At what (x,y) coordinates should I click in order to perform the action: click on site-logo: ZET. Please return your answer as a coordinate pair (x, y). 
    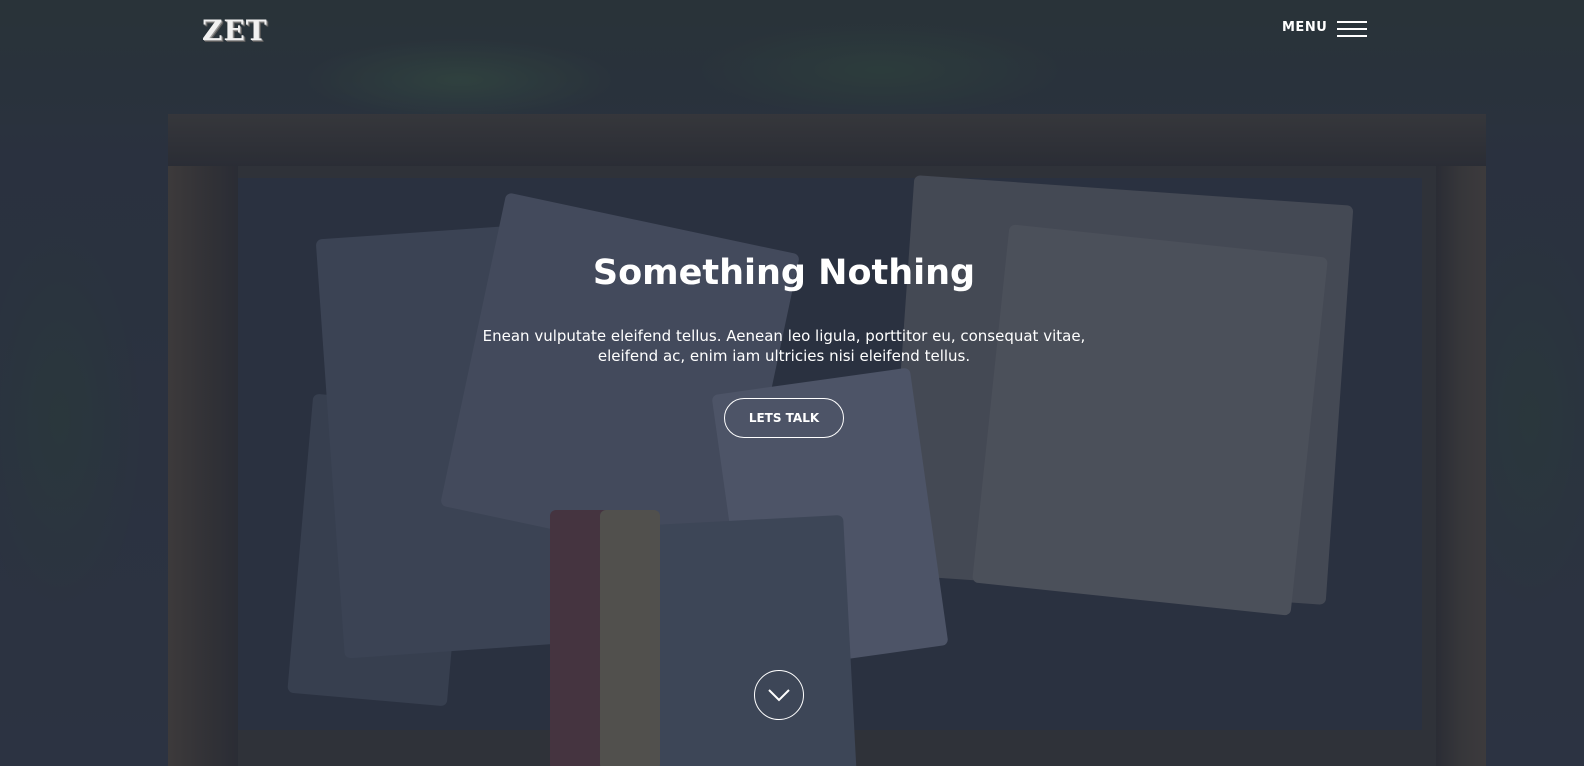
    Looking at the image, I should click on (235, 31).